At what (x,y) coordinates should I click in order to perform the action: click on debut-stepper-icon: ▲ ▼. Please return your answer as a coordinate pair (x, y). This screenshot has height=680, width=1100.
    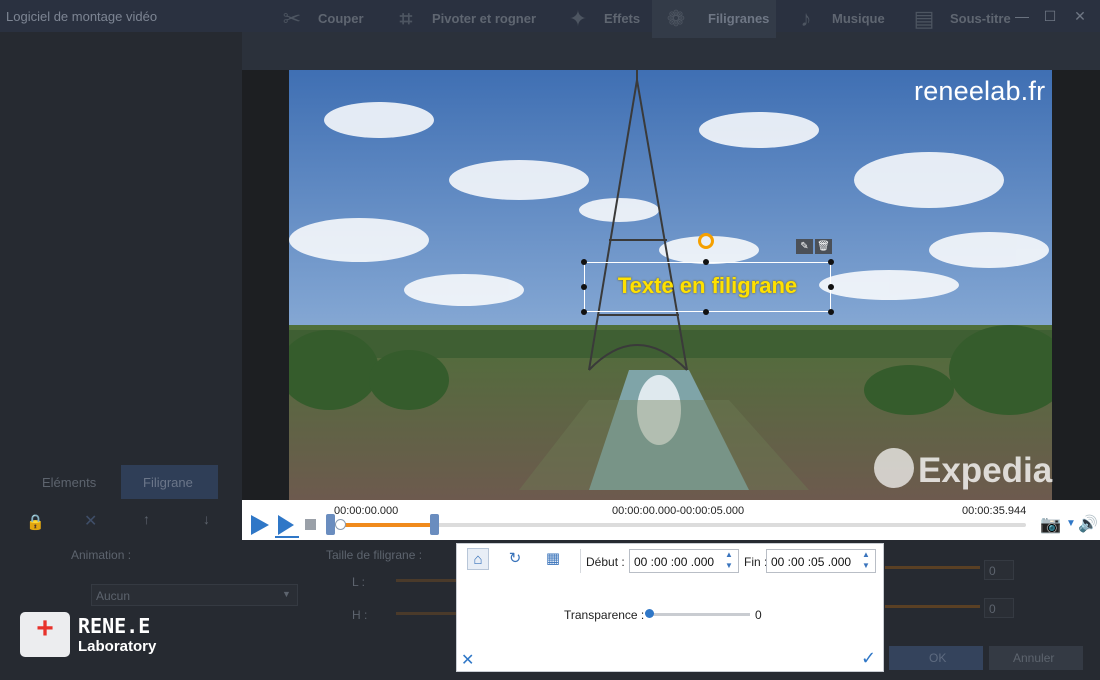
    Looking at the image, I should click on (729, 561).